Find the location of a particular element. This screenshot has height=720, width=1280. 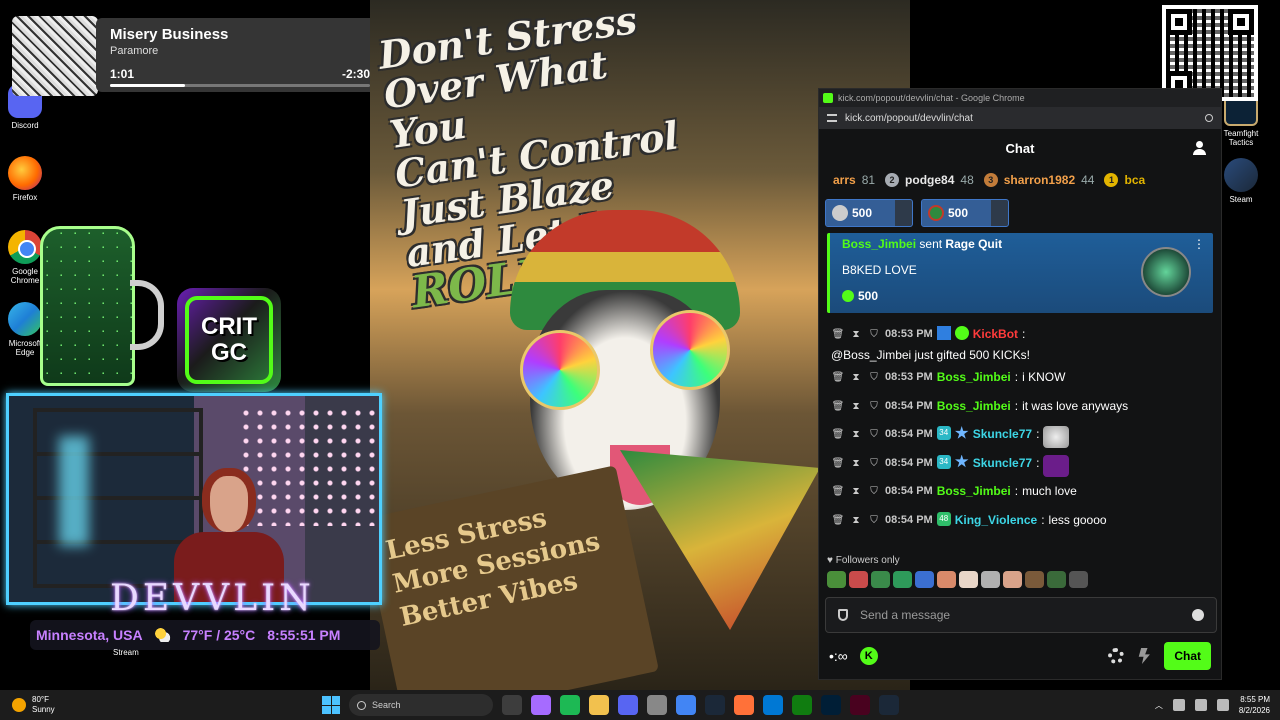

emote is located at coordinates (1056, 465).